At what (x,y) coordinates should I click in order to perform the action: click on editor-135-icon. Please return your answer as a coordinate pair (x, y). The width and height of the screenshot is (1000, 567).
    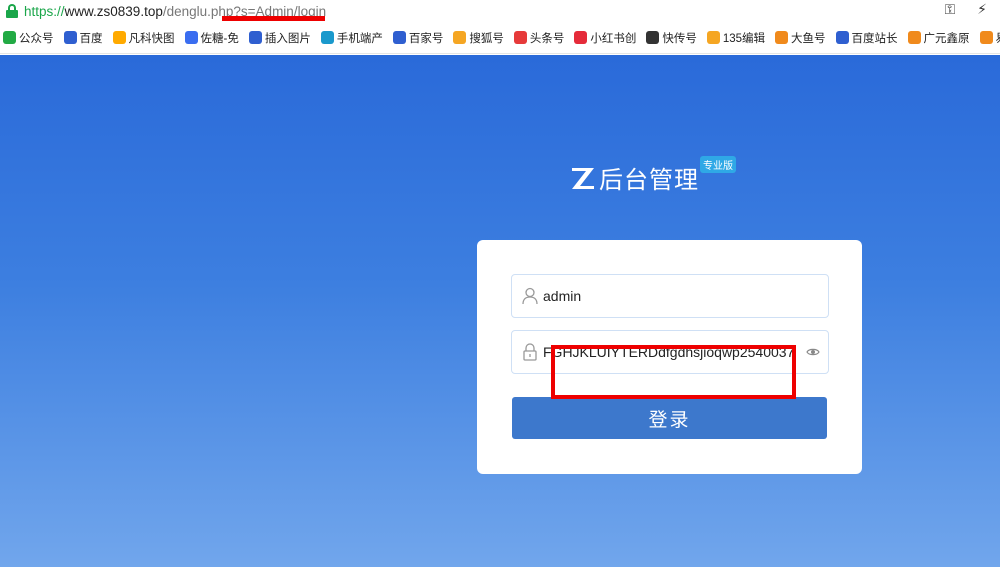
    Looking at the image, I should click on (713, 37).